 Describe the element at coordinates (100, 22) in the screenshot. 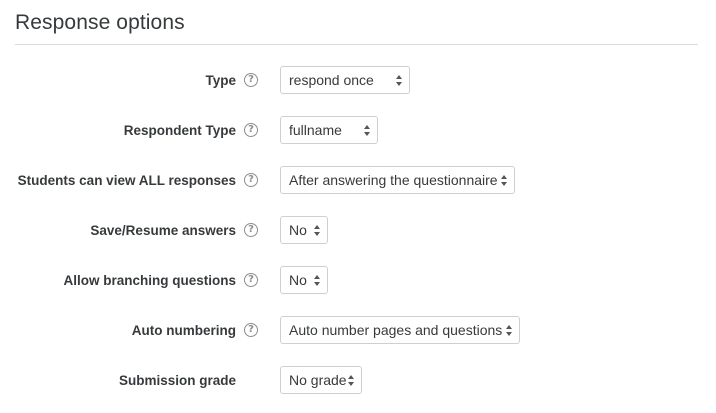

I see `section-title: Response options` at that location.